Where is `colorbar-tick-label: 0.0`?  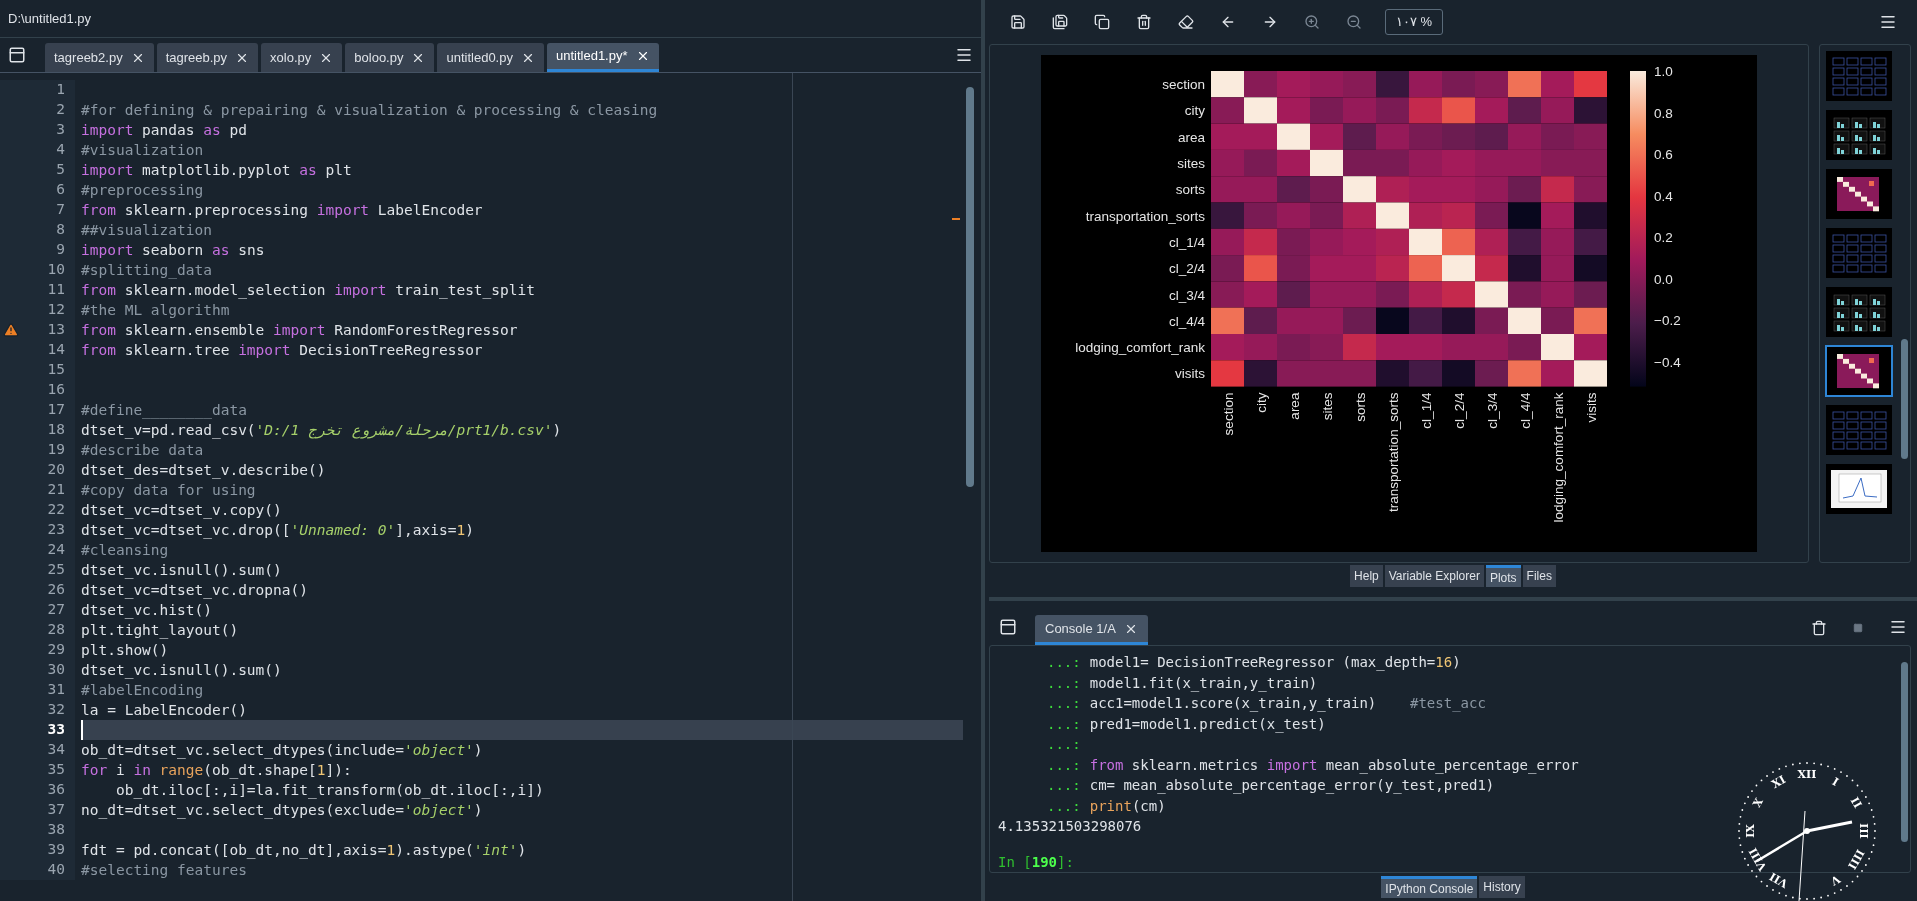
colorbar-tick-label: 0.0 is located at coordinates (1663, 279).